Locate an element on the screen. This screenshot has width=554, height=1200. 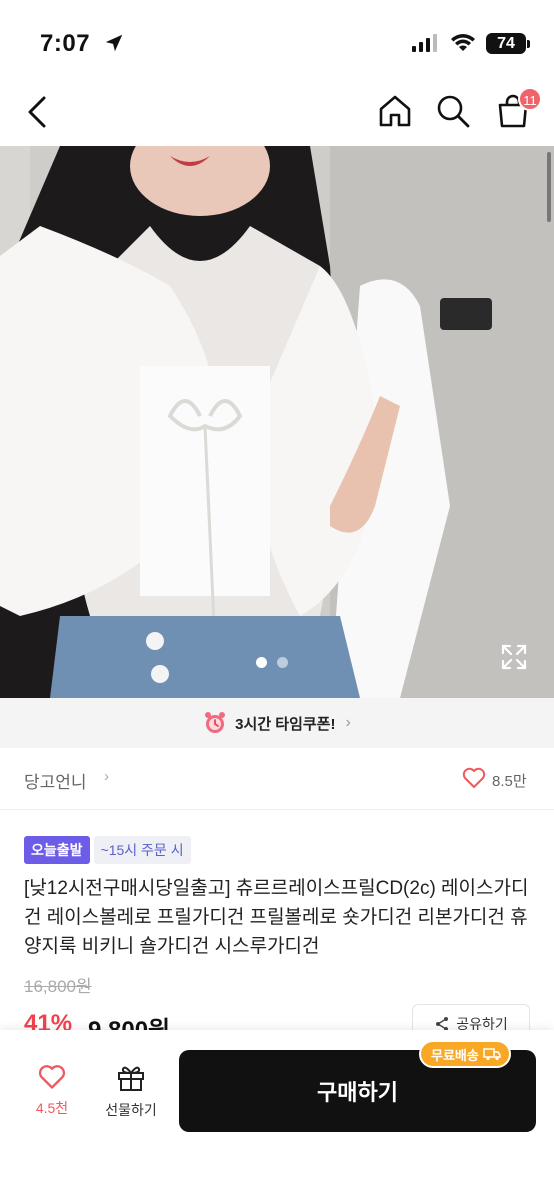
home-icon is located at coordinates (395, 111).